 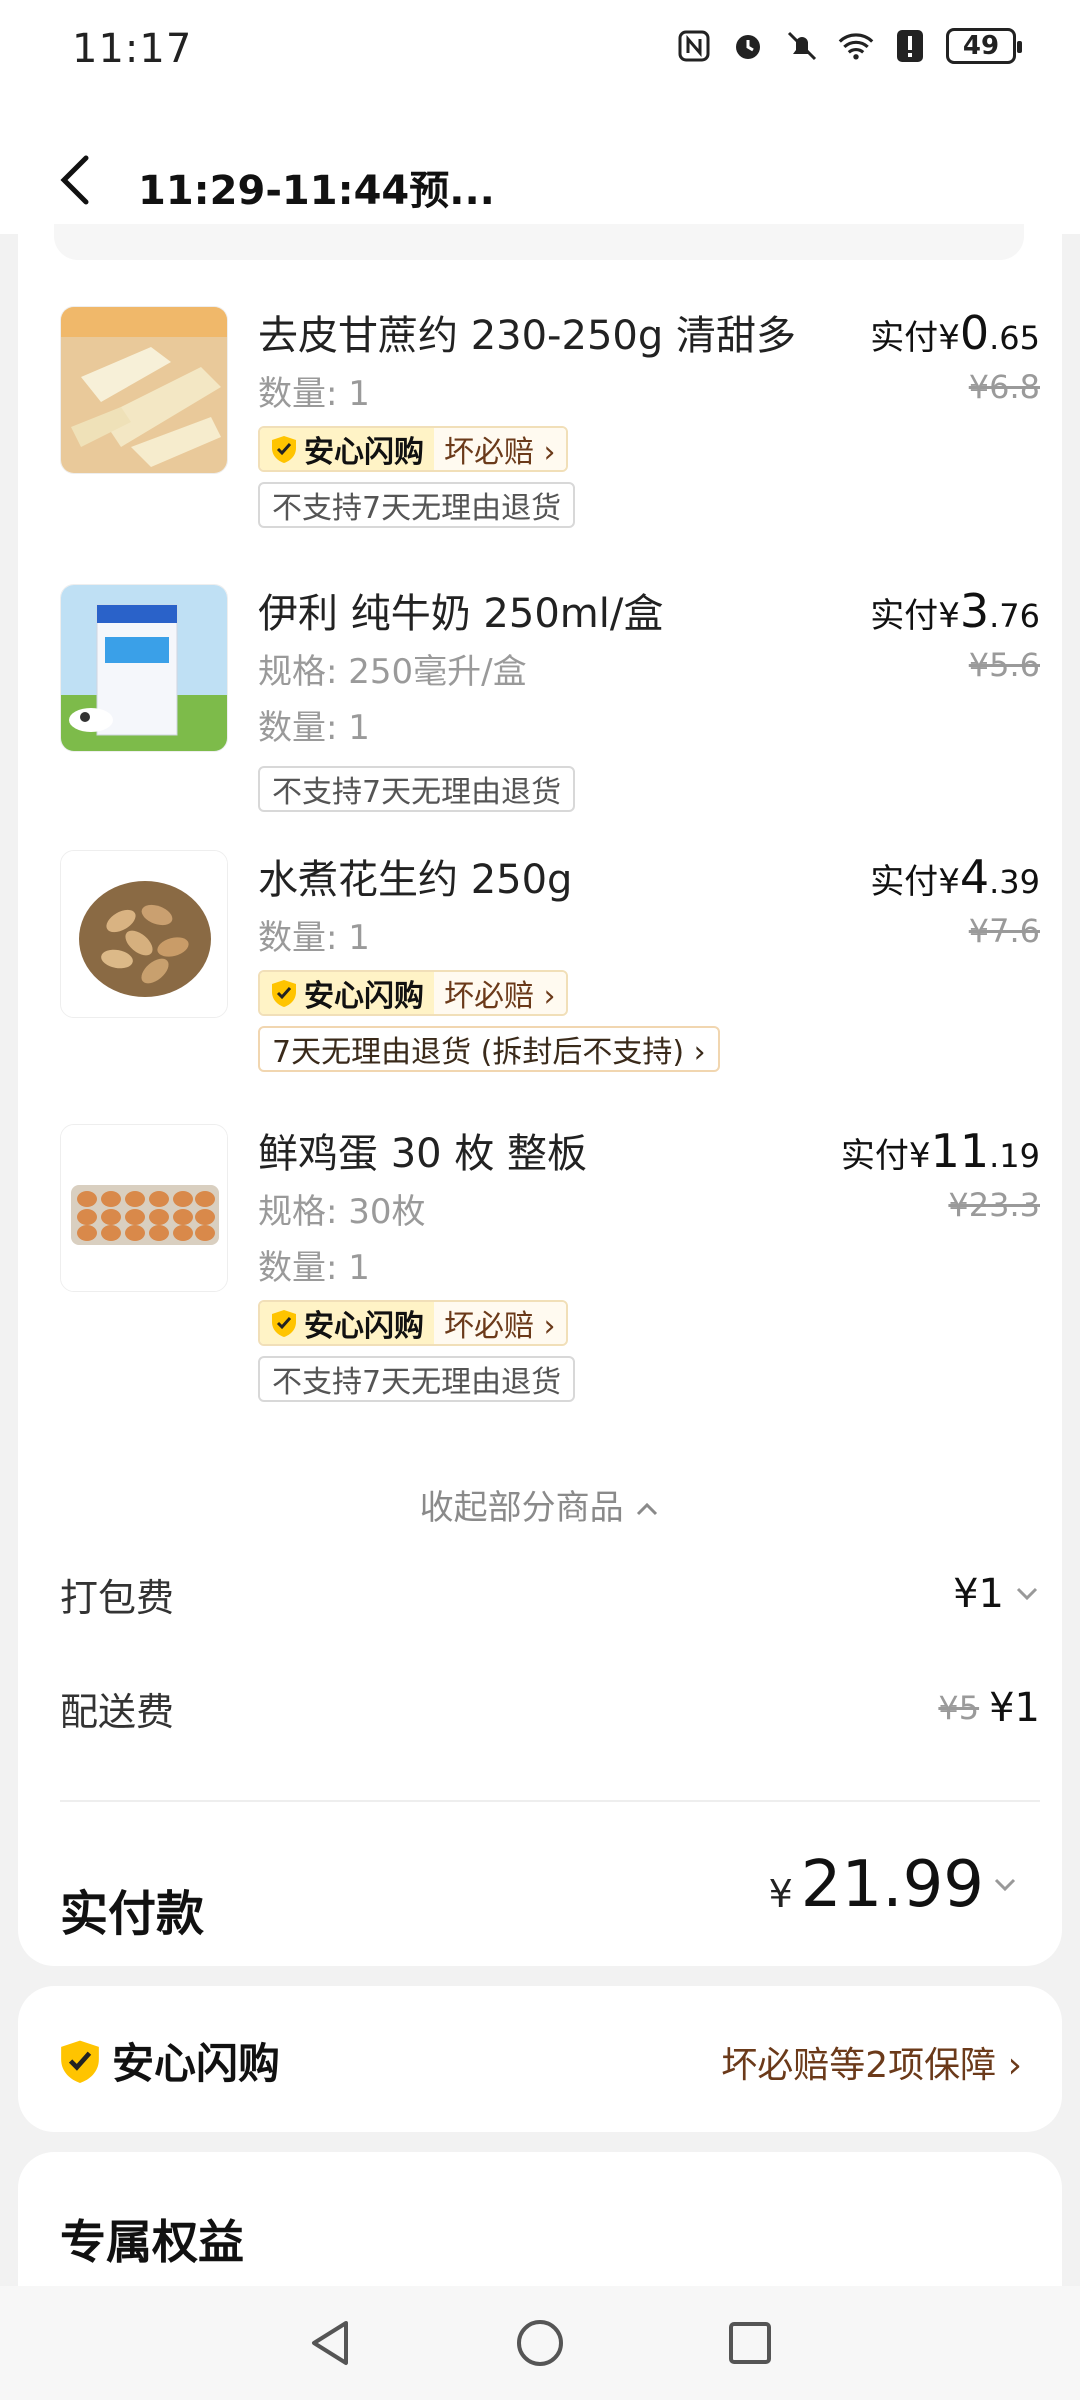 What do you see at coordinates (955, 900) in the screenshot?
I see `item-price: 实付¥4.39 ¥7.6` at bounding box center [955, 900].